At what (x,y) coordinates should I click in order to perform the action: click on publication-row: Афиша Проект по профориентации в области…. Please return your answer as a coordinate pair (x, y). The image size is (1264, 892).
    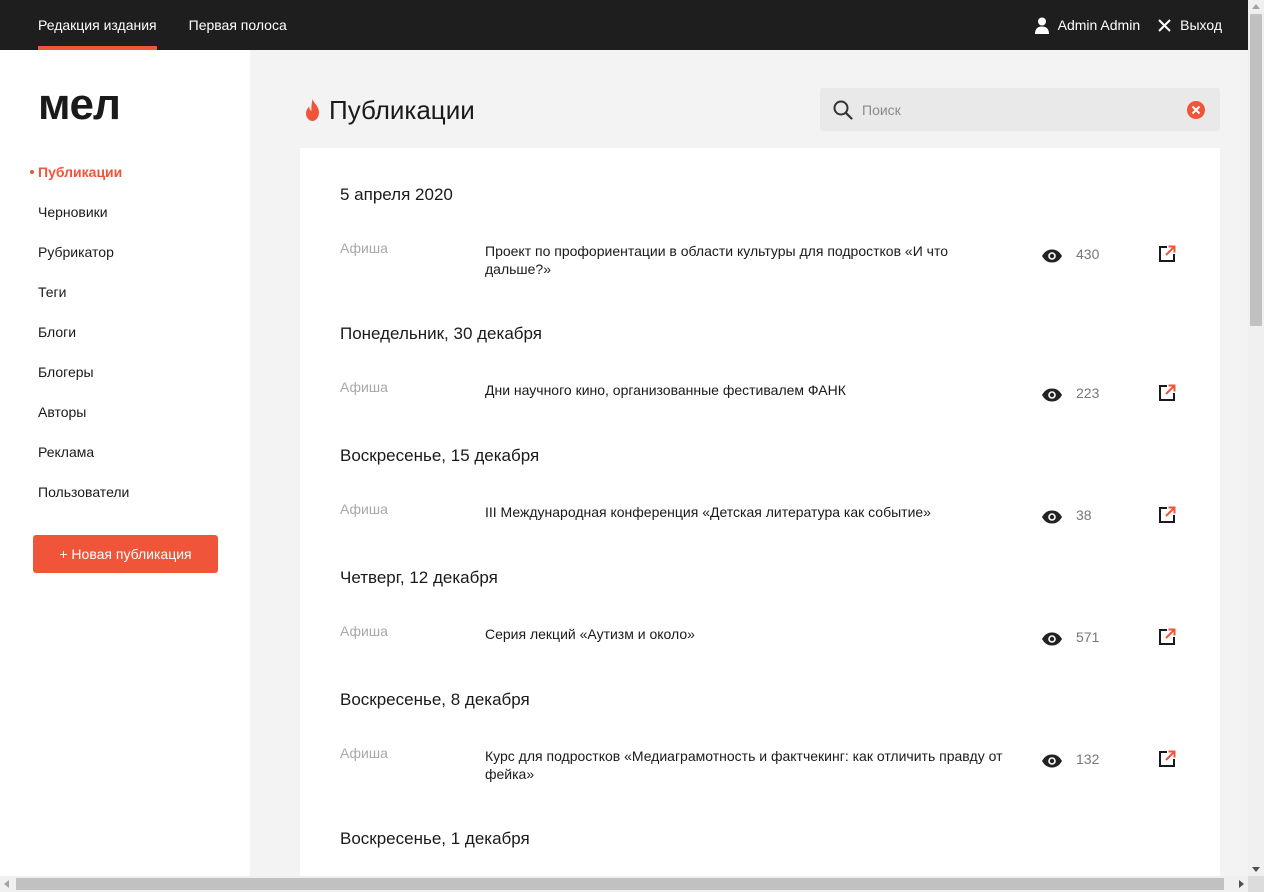
    Looking at the image, I should click on (760, 260).